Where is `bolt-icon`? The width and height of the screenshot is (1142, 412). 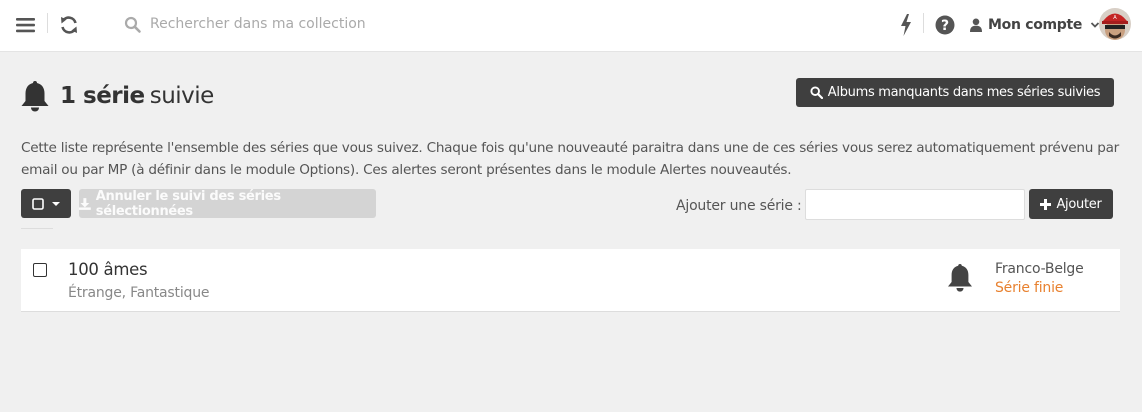 bolt-icon is located at coordinates (906, 25).